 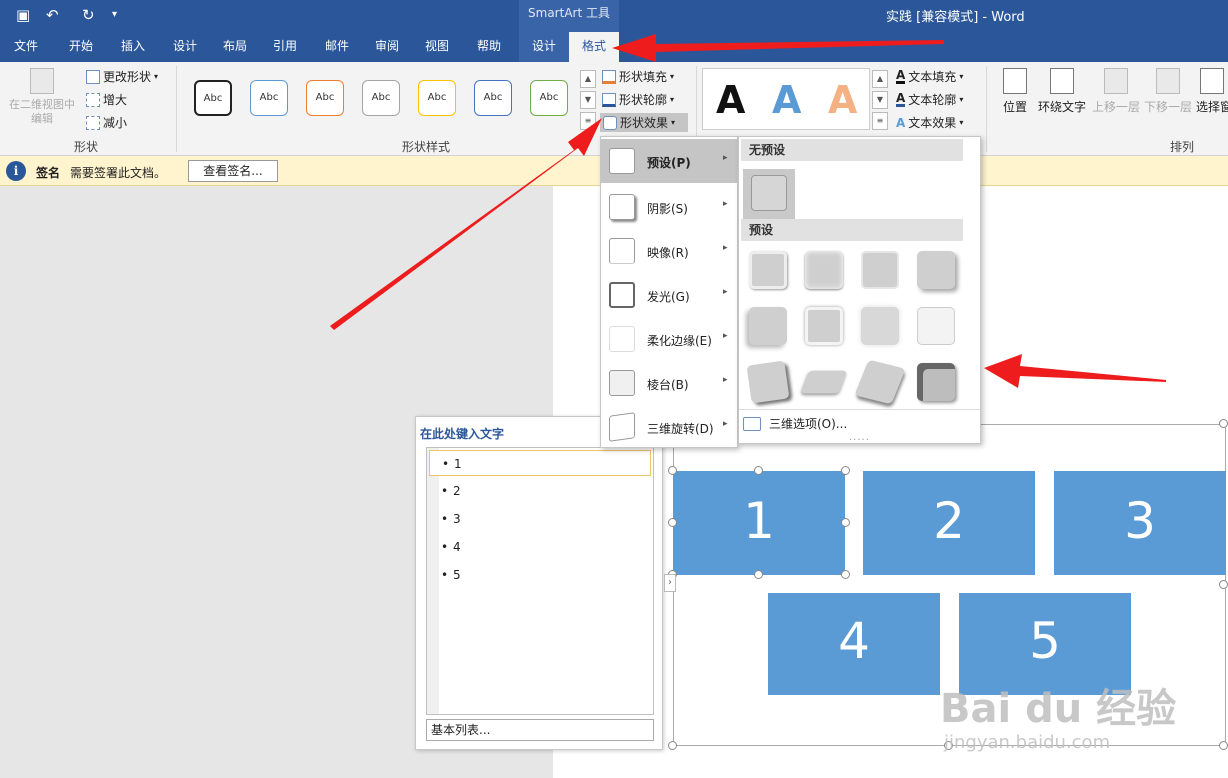 I want to click on gallery-more-icon: ≡, so click(x=588, y=121).